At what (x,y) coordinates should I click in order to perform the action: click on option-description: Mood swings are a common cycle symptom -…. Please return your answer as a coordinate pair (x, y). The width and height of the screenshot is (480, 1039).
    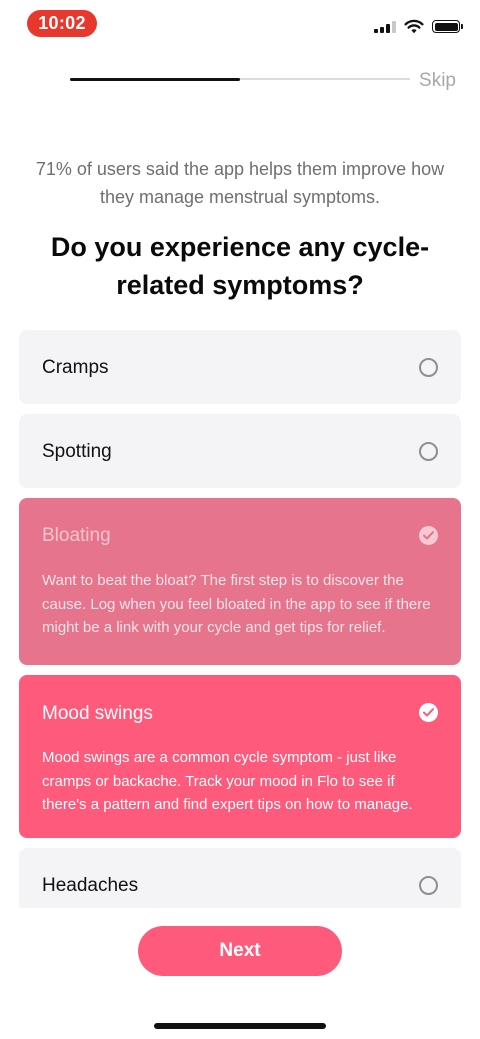
    Looking at the image, I should click on (227, 781).